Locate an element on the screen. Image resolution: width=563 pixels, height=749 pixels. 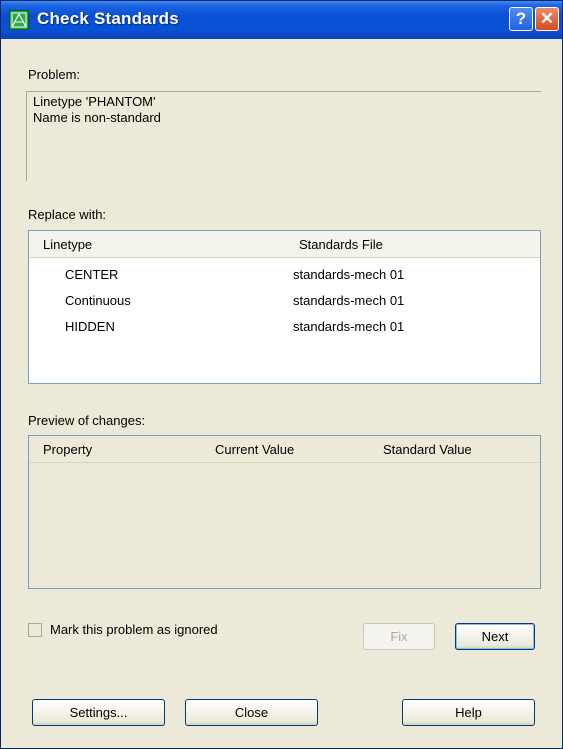
column-header-property: Property is located at coordinates (67, 449).